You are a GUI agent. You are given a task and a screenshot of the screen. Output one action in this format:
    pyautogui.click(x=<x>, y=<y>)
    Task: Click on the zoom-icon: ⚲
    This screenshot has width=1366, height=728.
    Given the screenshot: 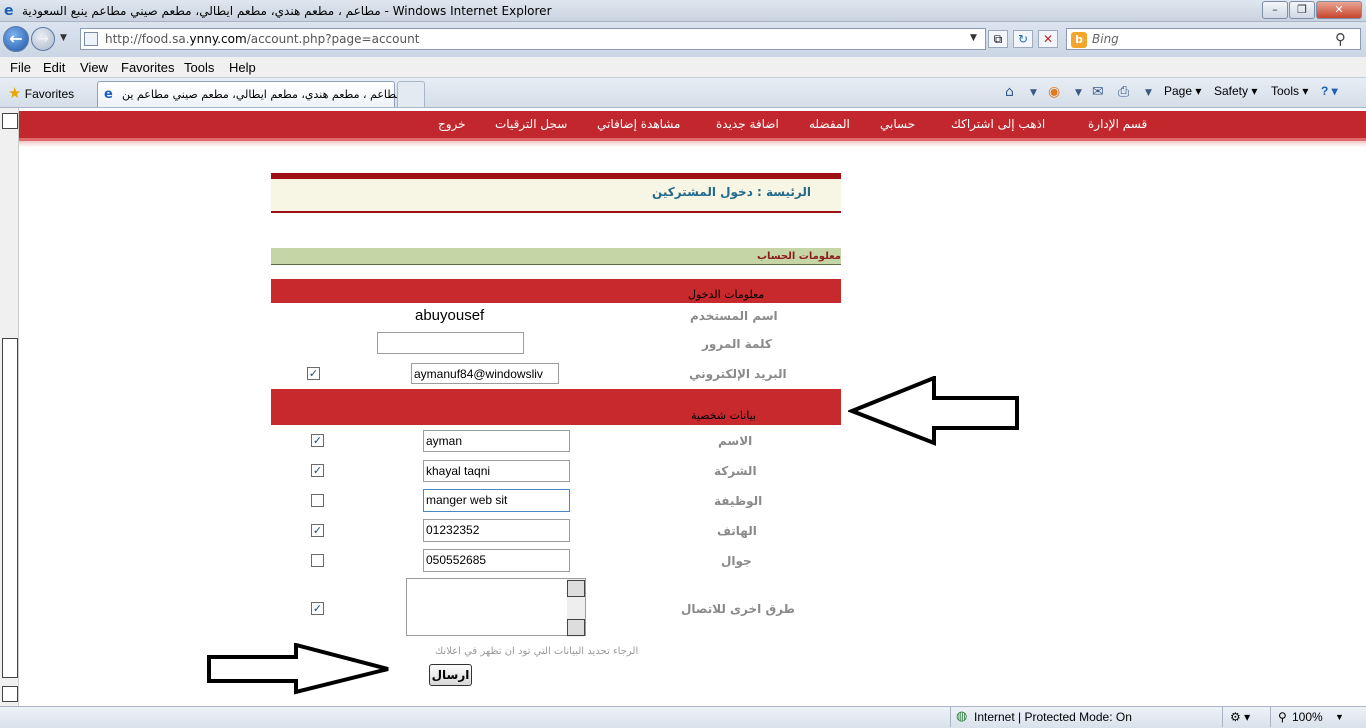 What is the action you would take?
    pyautogui.click(x=1282, y=717)
    